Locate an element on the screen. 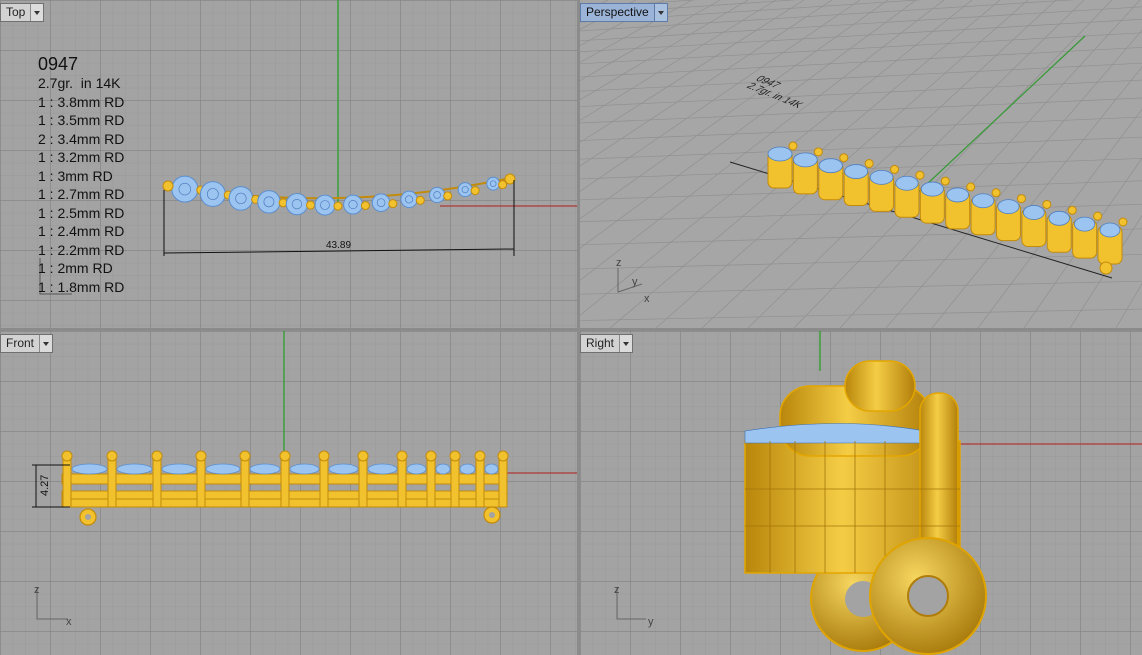 The width and height of the screenshot is (1142, 655). model-weight: 2.7gr. in 14K is located at coordinates (79, 83).